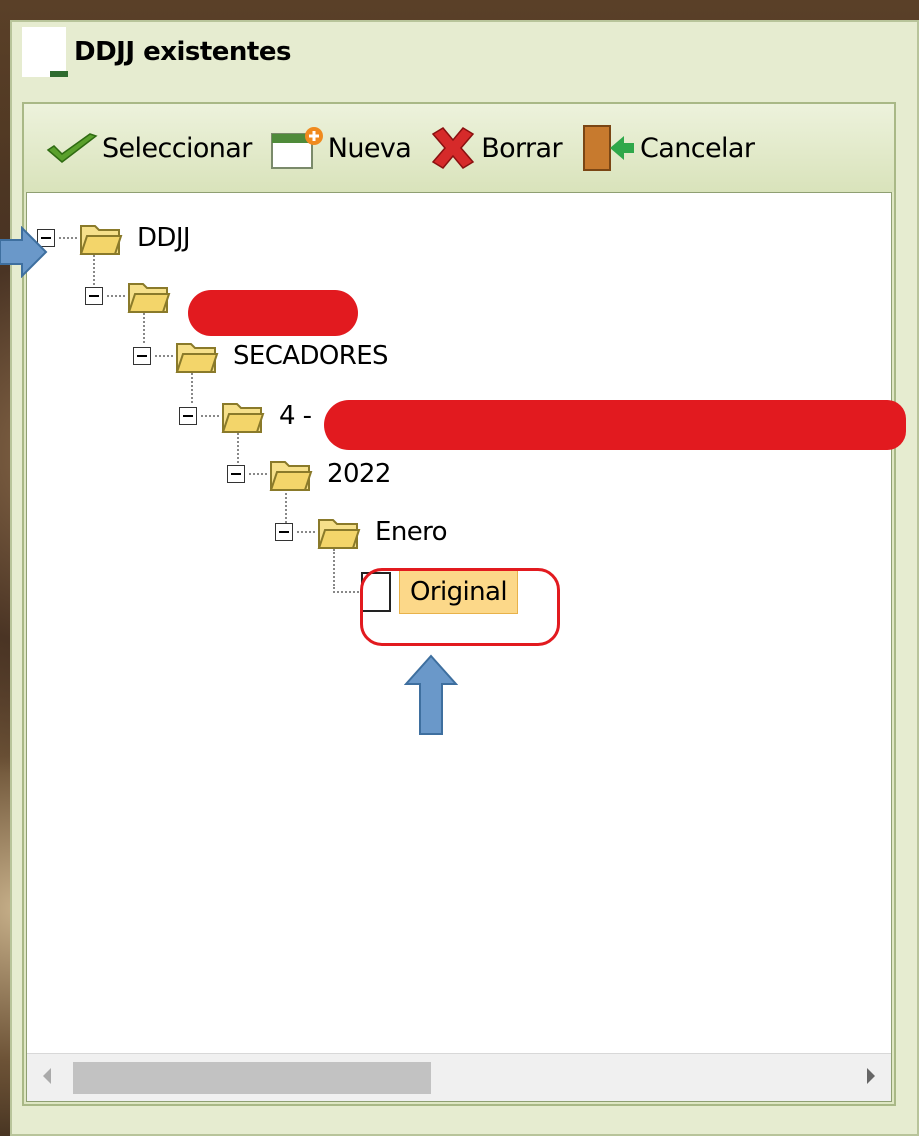 The width and height of the screenshot is (919, 1136). I want to click on new-button: Nueva, so click(341, 148).